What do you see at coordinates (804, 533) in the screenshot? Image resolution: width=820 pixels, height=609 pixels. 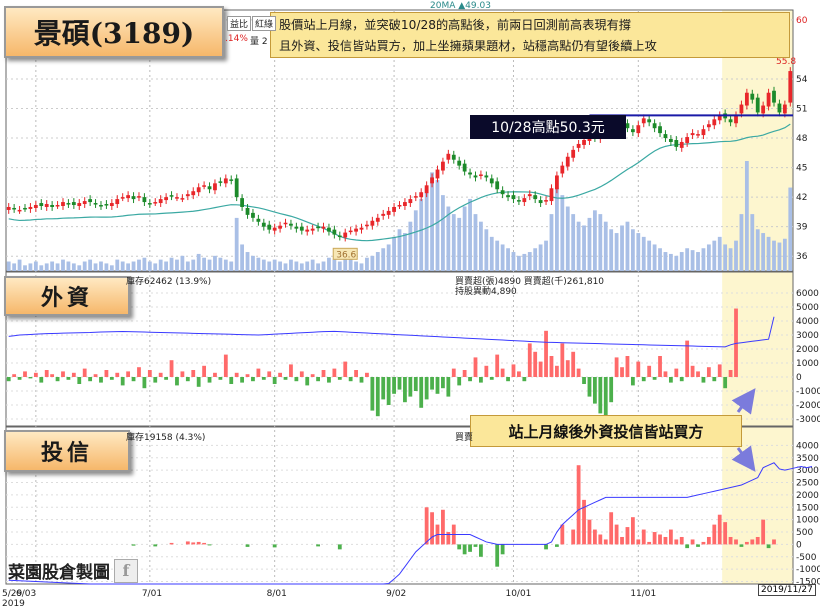 I see `trust-y-tick: 500` at bounding box center [804, 533].